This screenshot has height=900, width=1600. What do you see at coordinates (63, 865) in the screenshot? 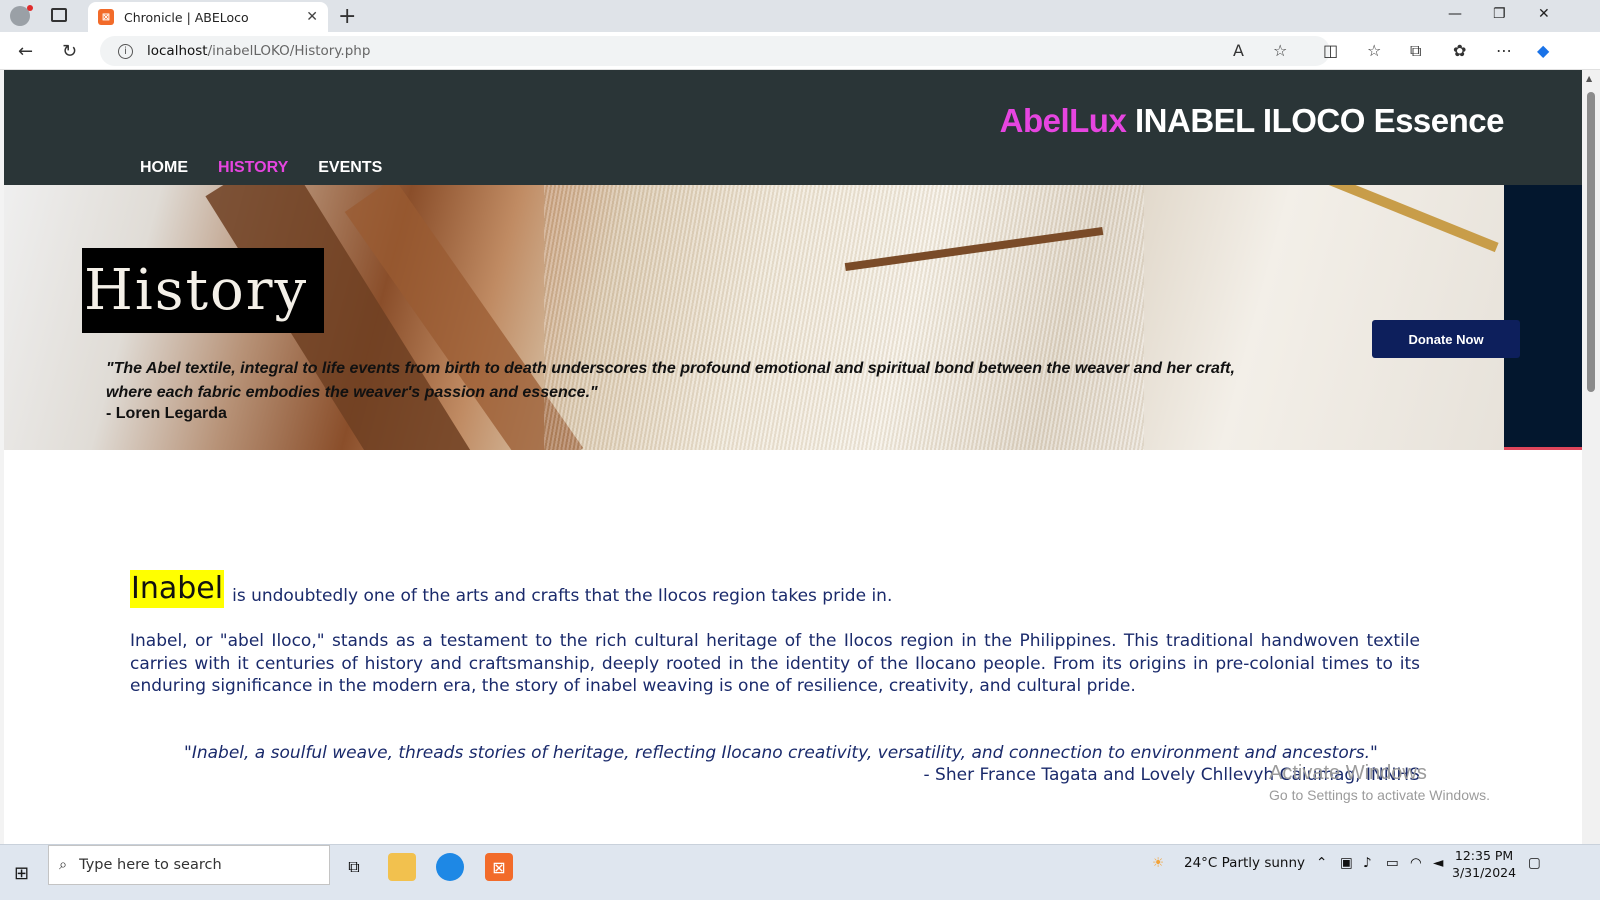
I see `search-icon: ⌕` at bounding box center [63, 865].